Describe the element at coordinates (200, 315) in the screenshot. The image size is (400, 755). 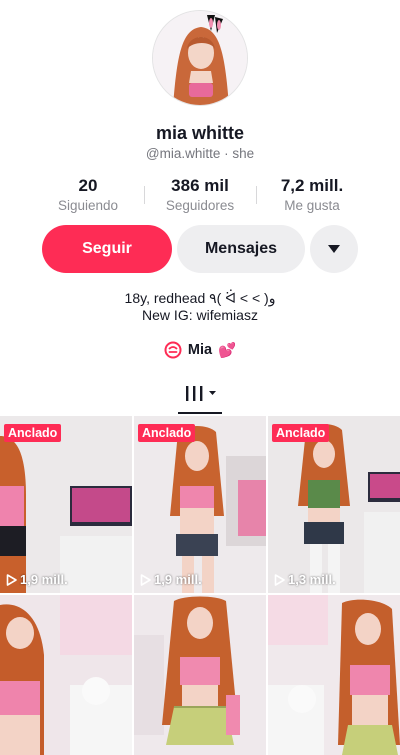
I see `bio-line-2: New IG: wifemiasz` at that location.